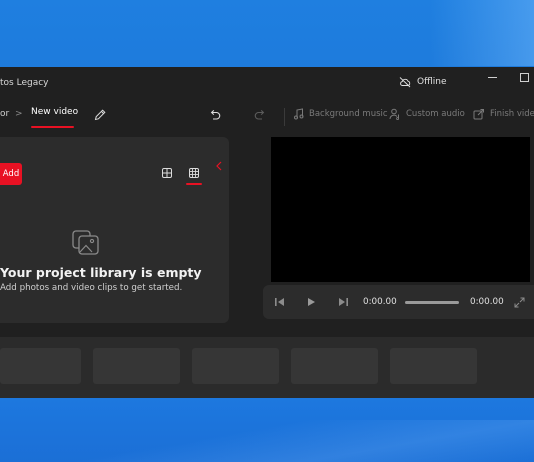  I want to click on title-bar: tos Legacy Offline, so click(267, 83).